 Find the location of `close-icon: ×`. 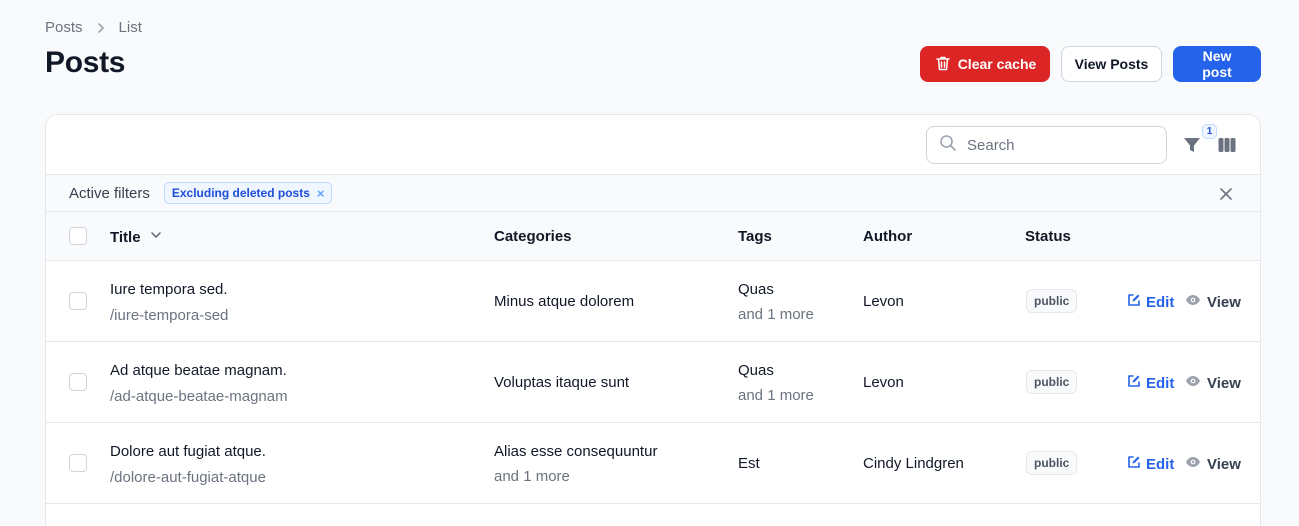

close-icon: × is located at coordinates (321, 193).